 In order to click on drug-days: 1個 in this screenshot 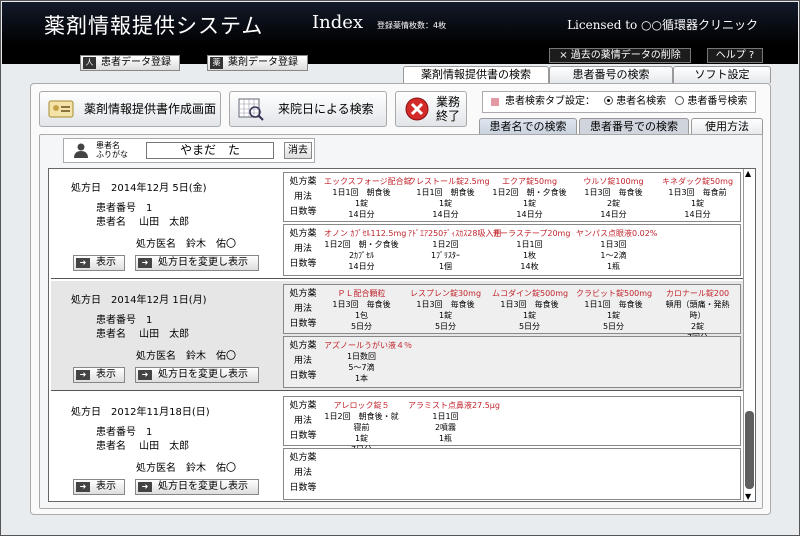, I will do `click(445, 266)`.